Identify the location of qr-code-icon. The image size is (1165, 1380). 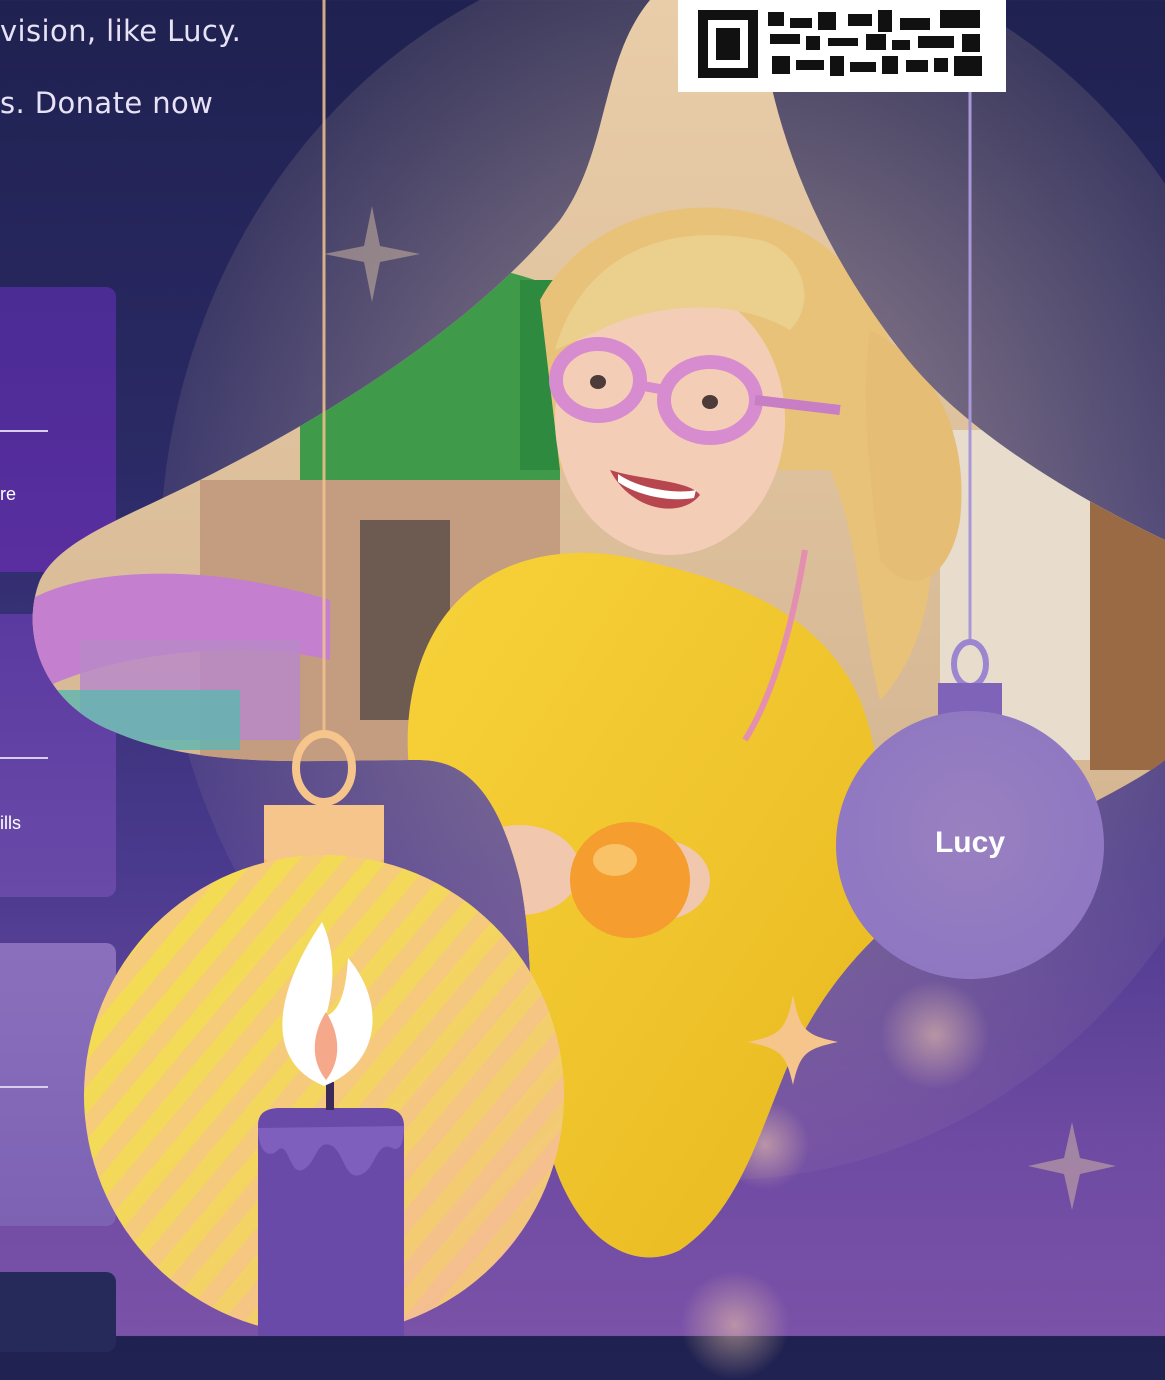
(842, 46).